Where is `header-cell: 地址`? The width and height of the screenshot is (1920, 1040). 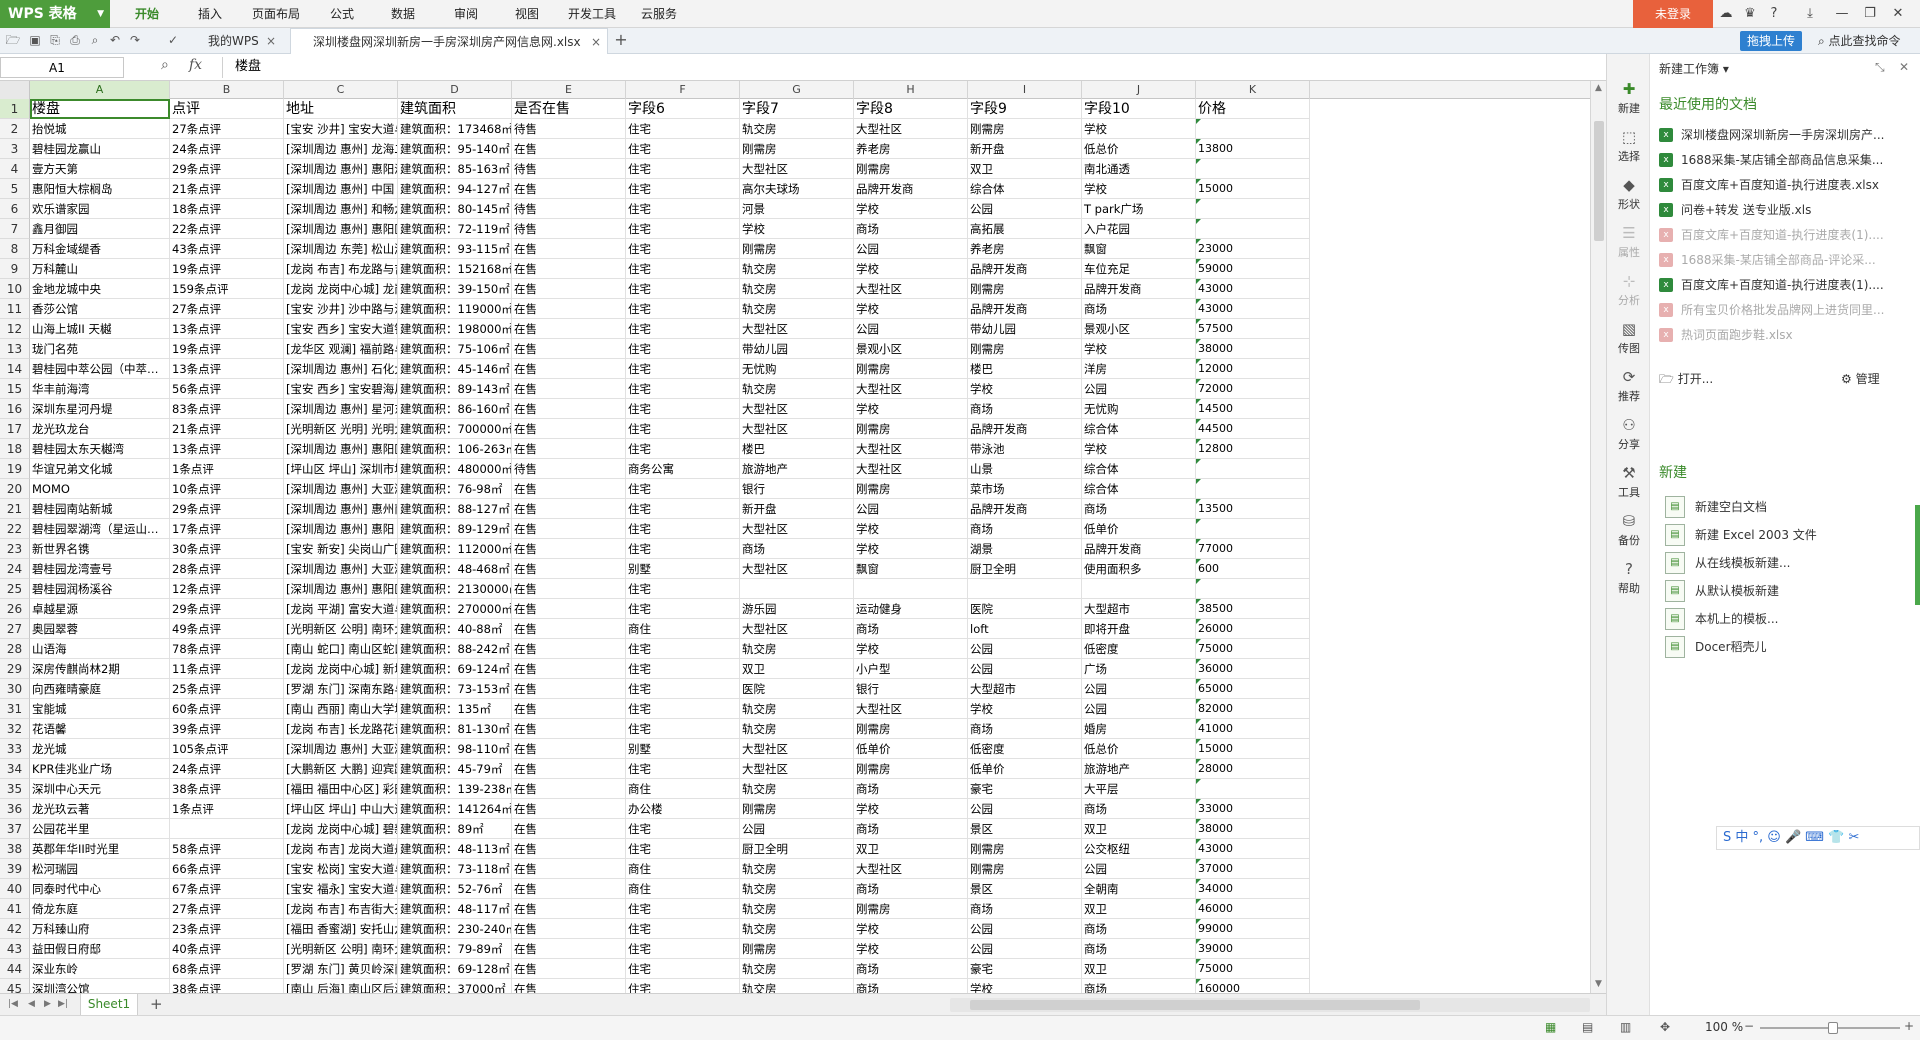 header-cell: 地址 is located at coordinates (341, 109).